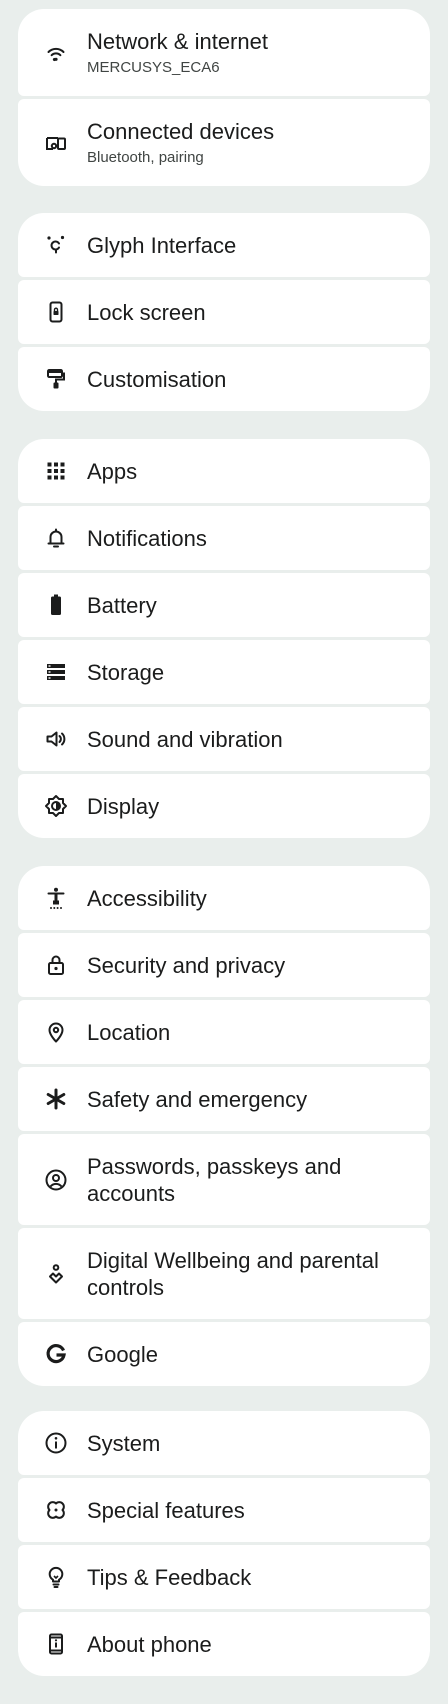 Image resolution: width=448 pixels, height=1704 pixels. I want to click on settings-item-security-privacy: Security and privacy, so click(224, 965).